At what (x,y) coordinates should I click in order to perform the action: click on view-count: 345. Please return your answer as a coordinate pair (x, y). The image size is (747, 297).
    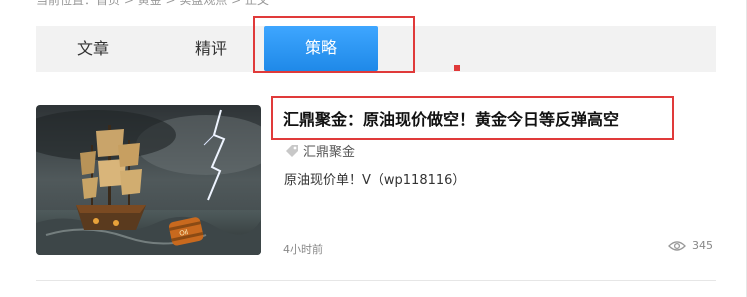
    Looking at the image, I should click on (690, 245).